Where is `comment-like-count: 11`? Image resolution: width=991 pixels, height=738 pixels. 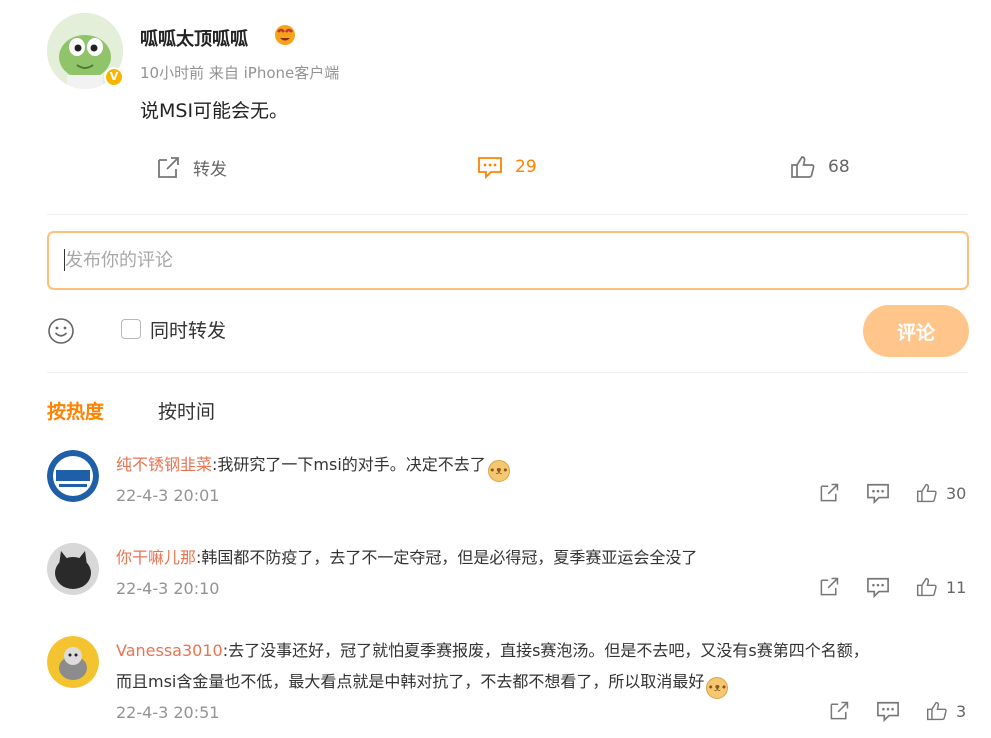
comment-like-count: 11 is located at coordinates (956, 587).